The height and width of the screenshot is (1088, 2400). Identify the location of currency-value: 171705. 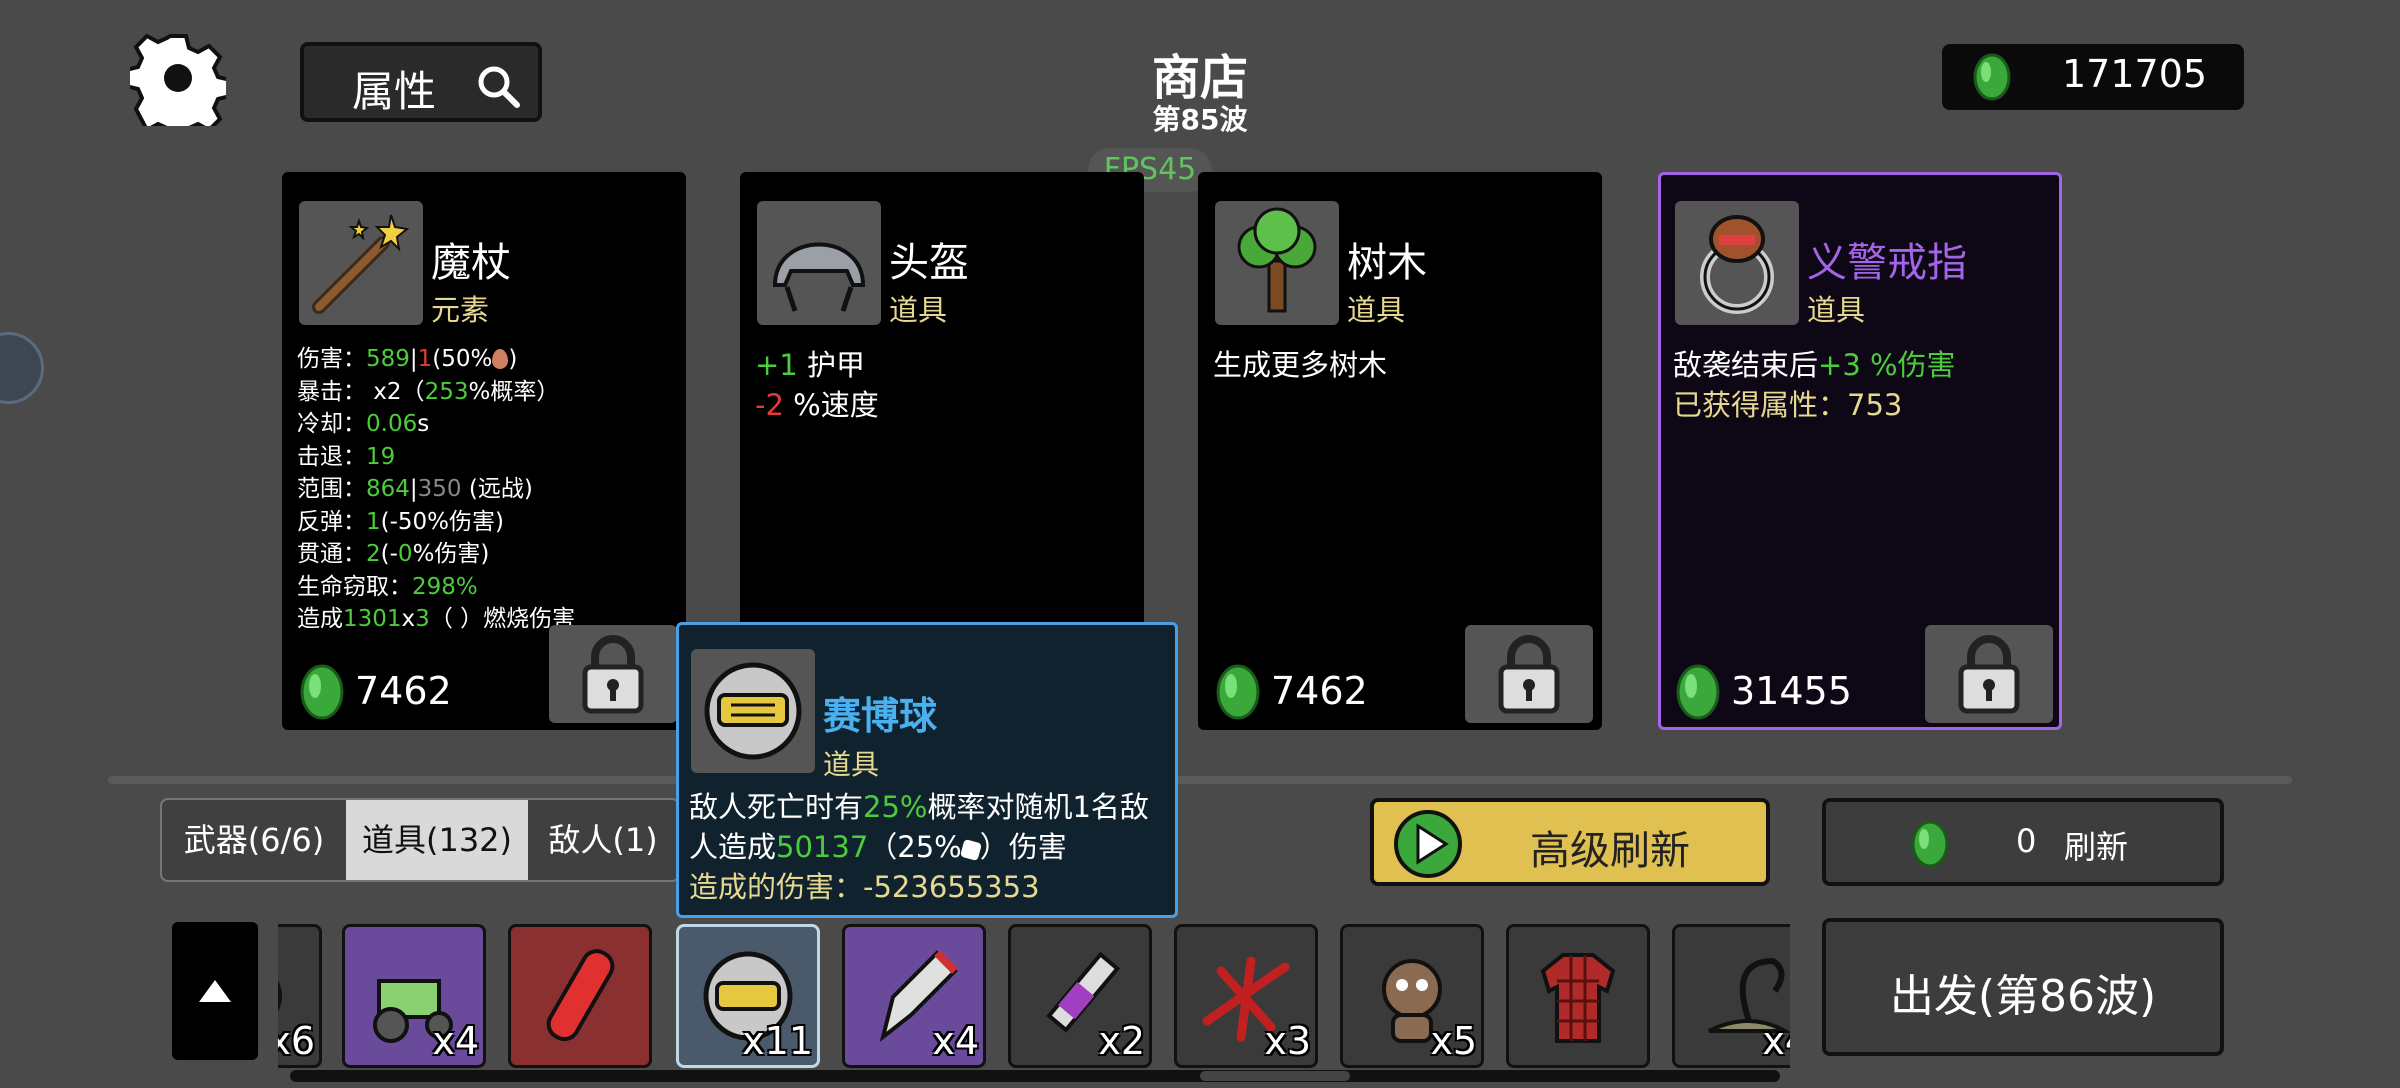
(2135, 74).